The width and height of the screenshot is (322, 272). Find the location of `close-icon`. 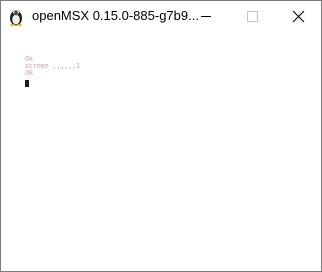

close-icon is located at coordinates (298, 16).